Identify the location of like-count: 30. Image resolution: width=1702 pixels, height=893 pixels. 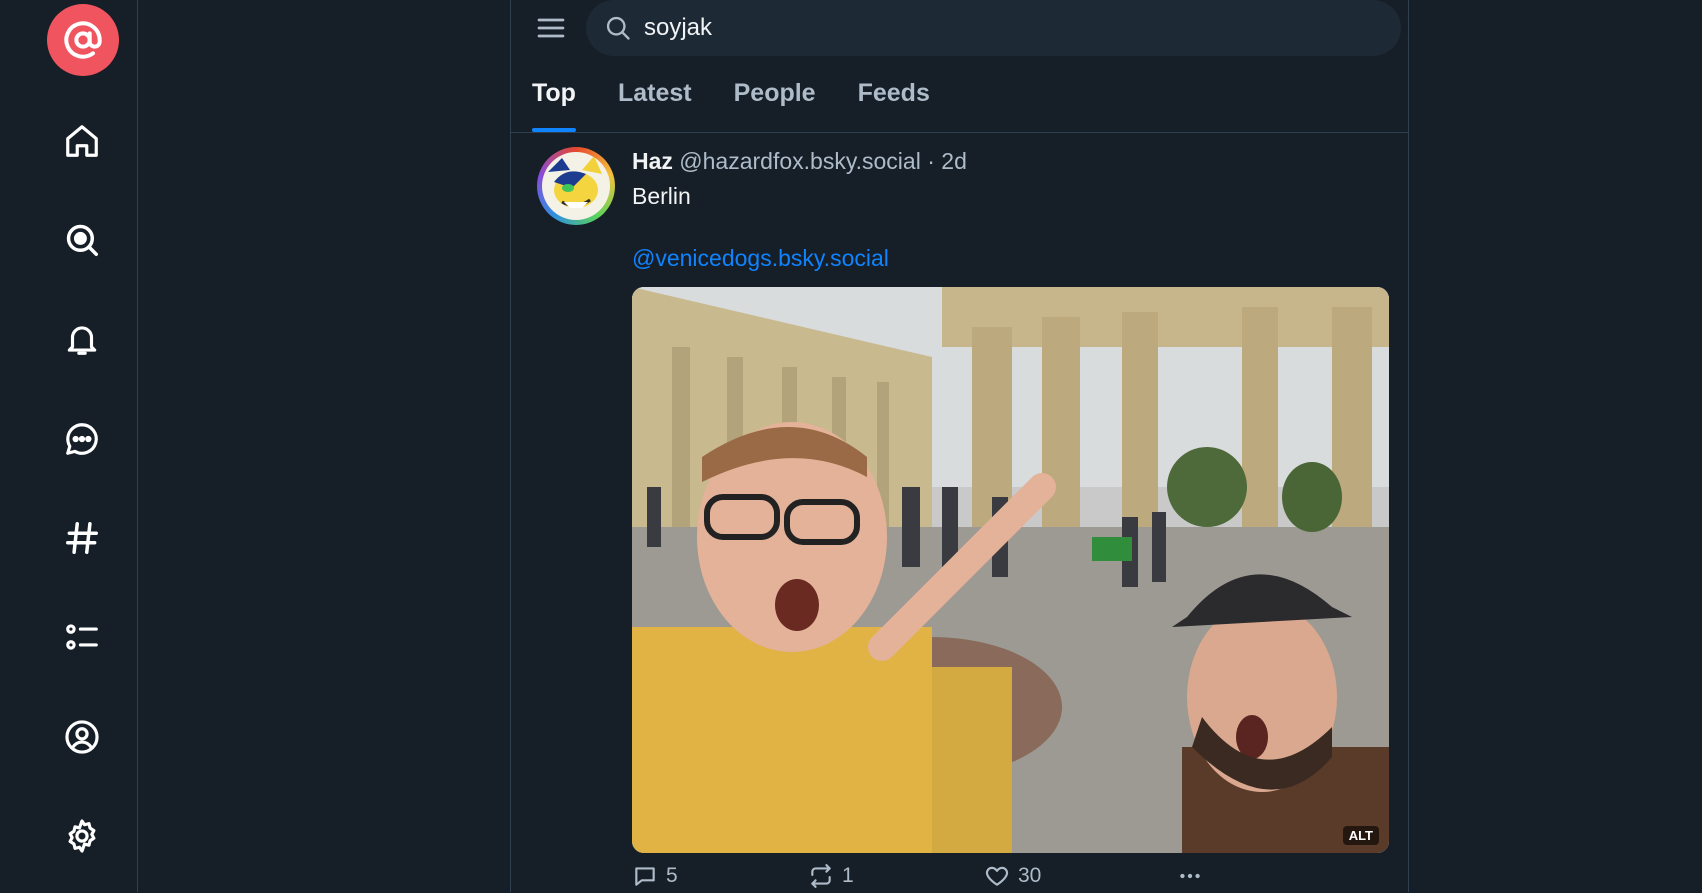
(1030, 875).